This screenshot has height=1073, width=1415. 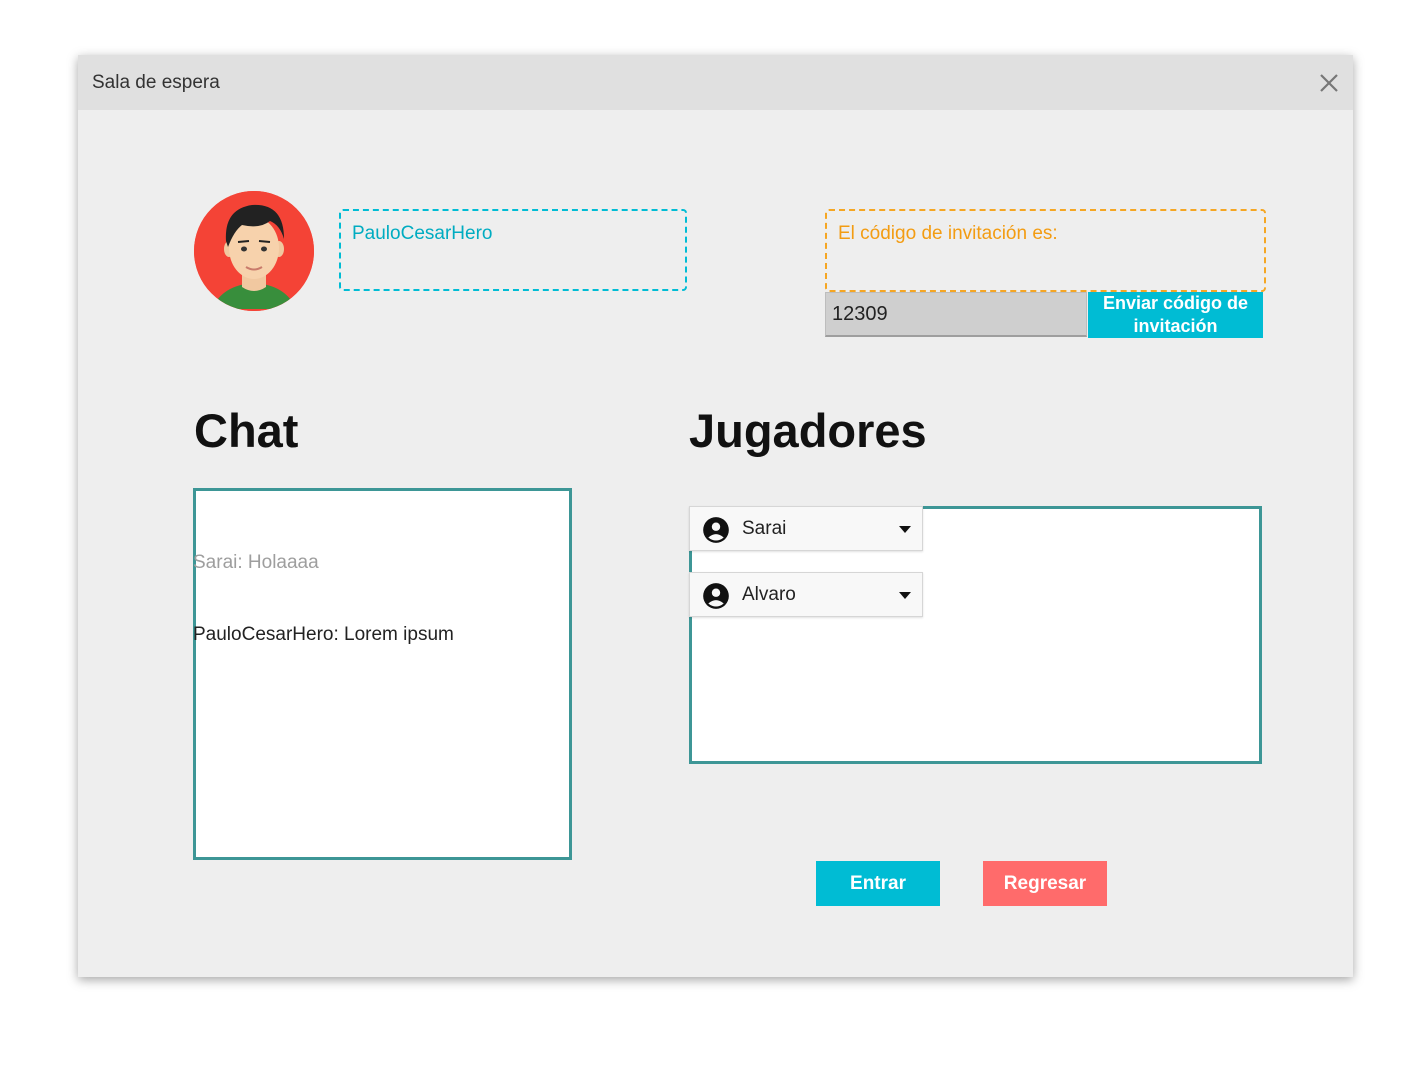 What do you see at coordinates (764, 528) in the screenshot?
I see `player-name: Sarai` at bounding box center [764, 528].